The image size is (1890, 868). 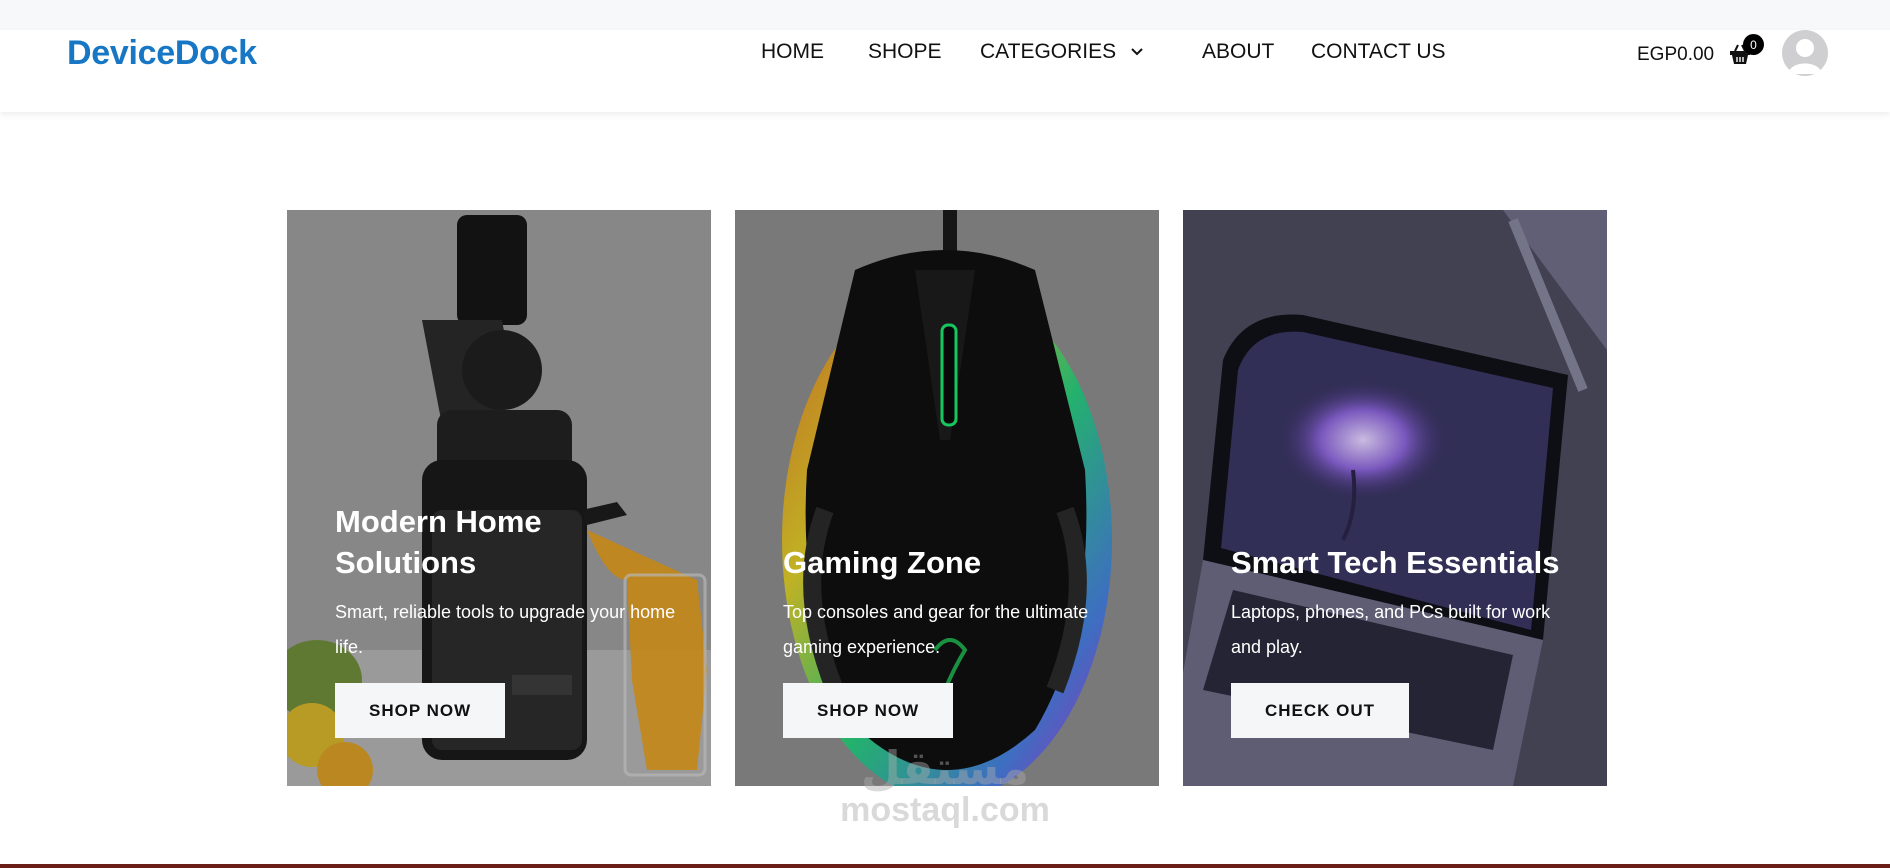 I want to click on nav-contact: CONTACT US, so click(x=1378, y=52).